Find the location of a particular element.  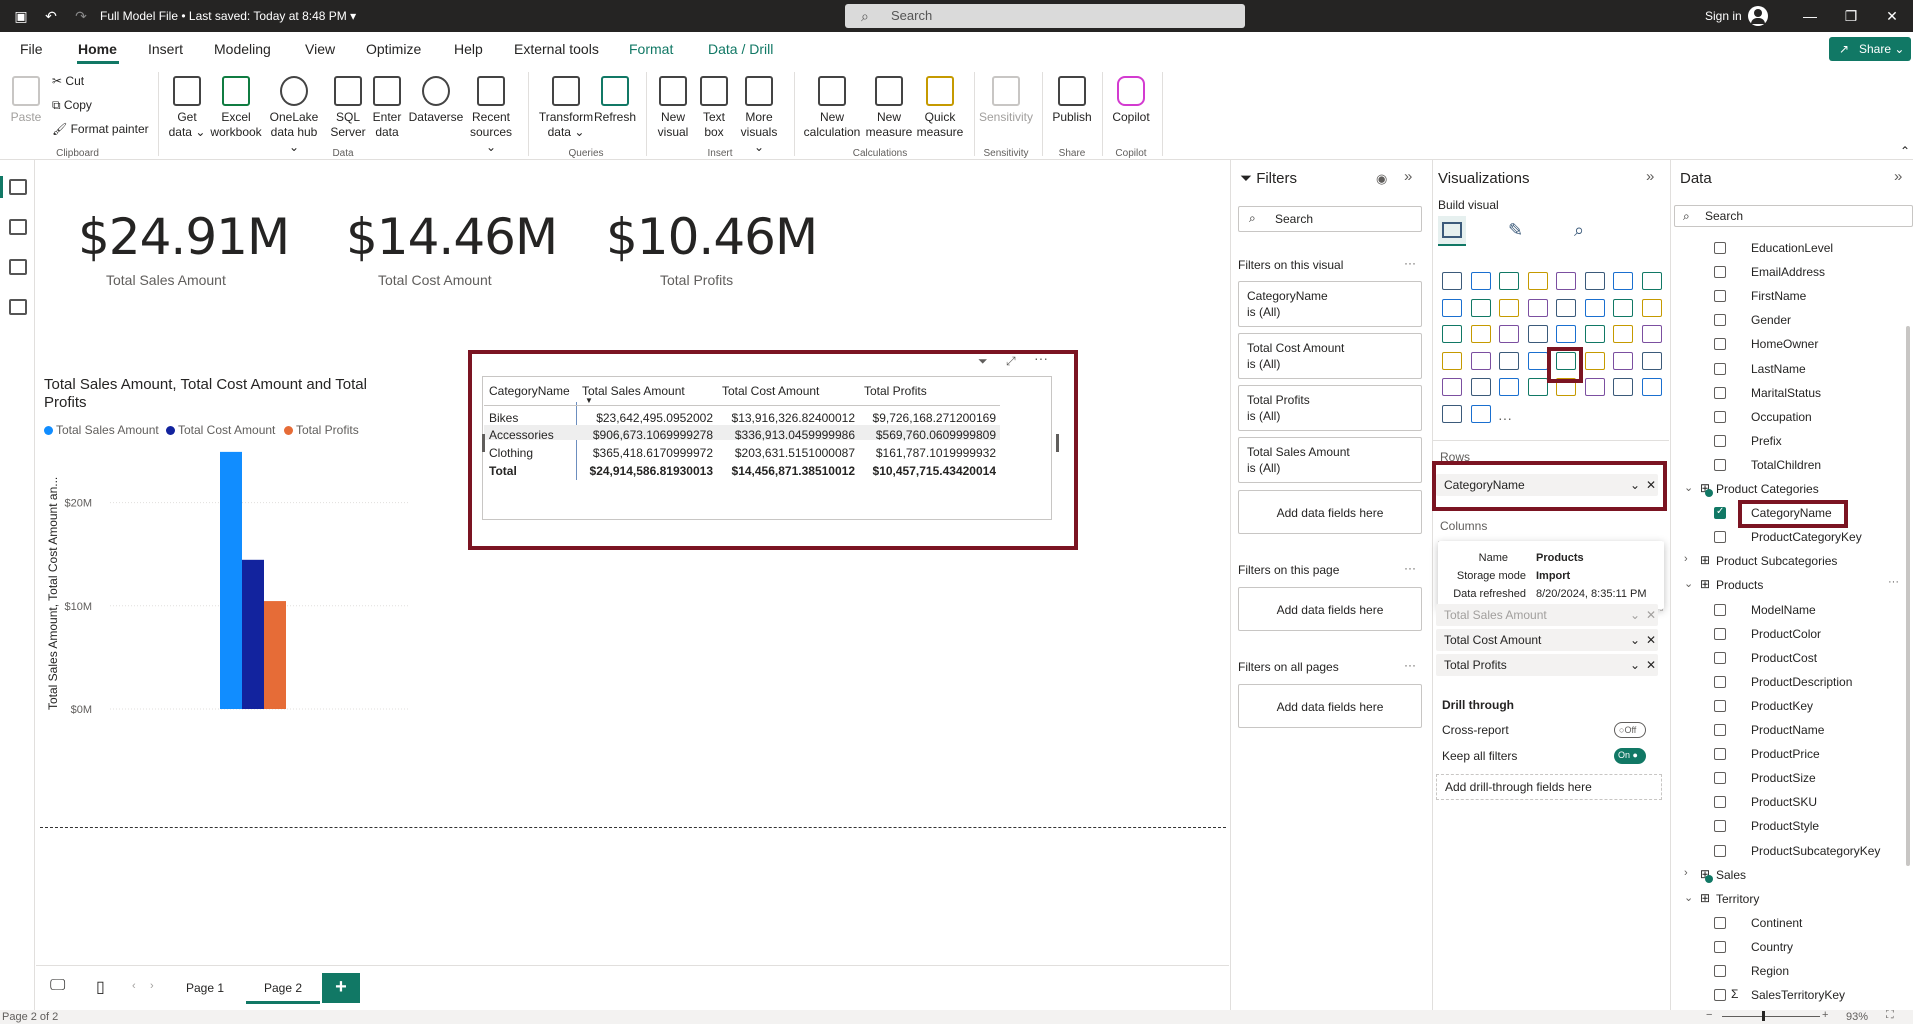

pie-icon is located at coordinates (1452, 334).